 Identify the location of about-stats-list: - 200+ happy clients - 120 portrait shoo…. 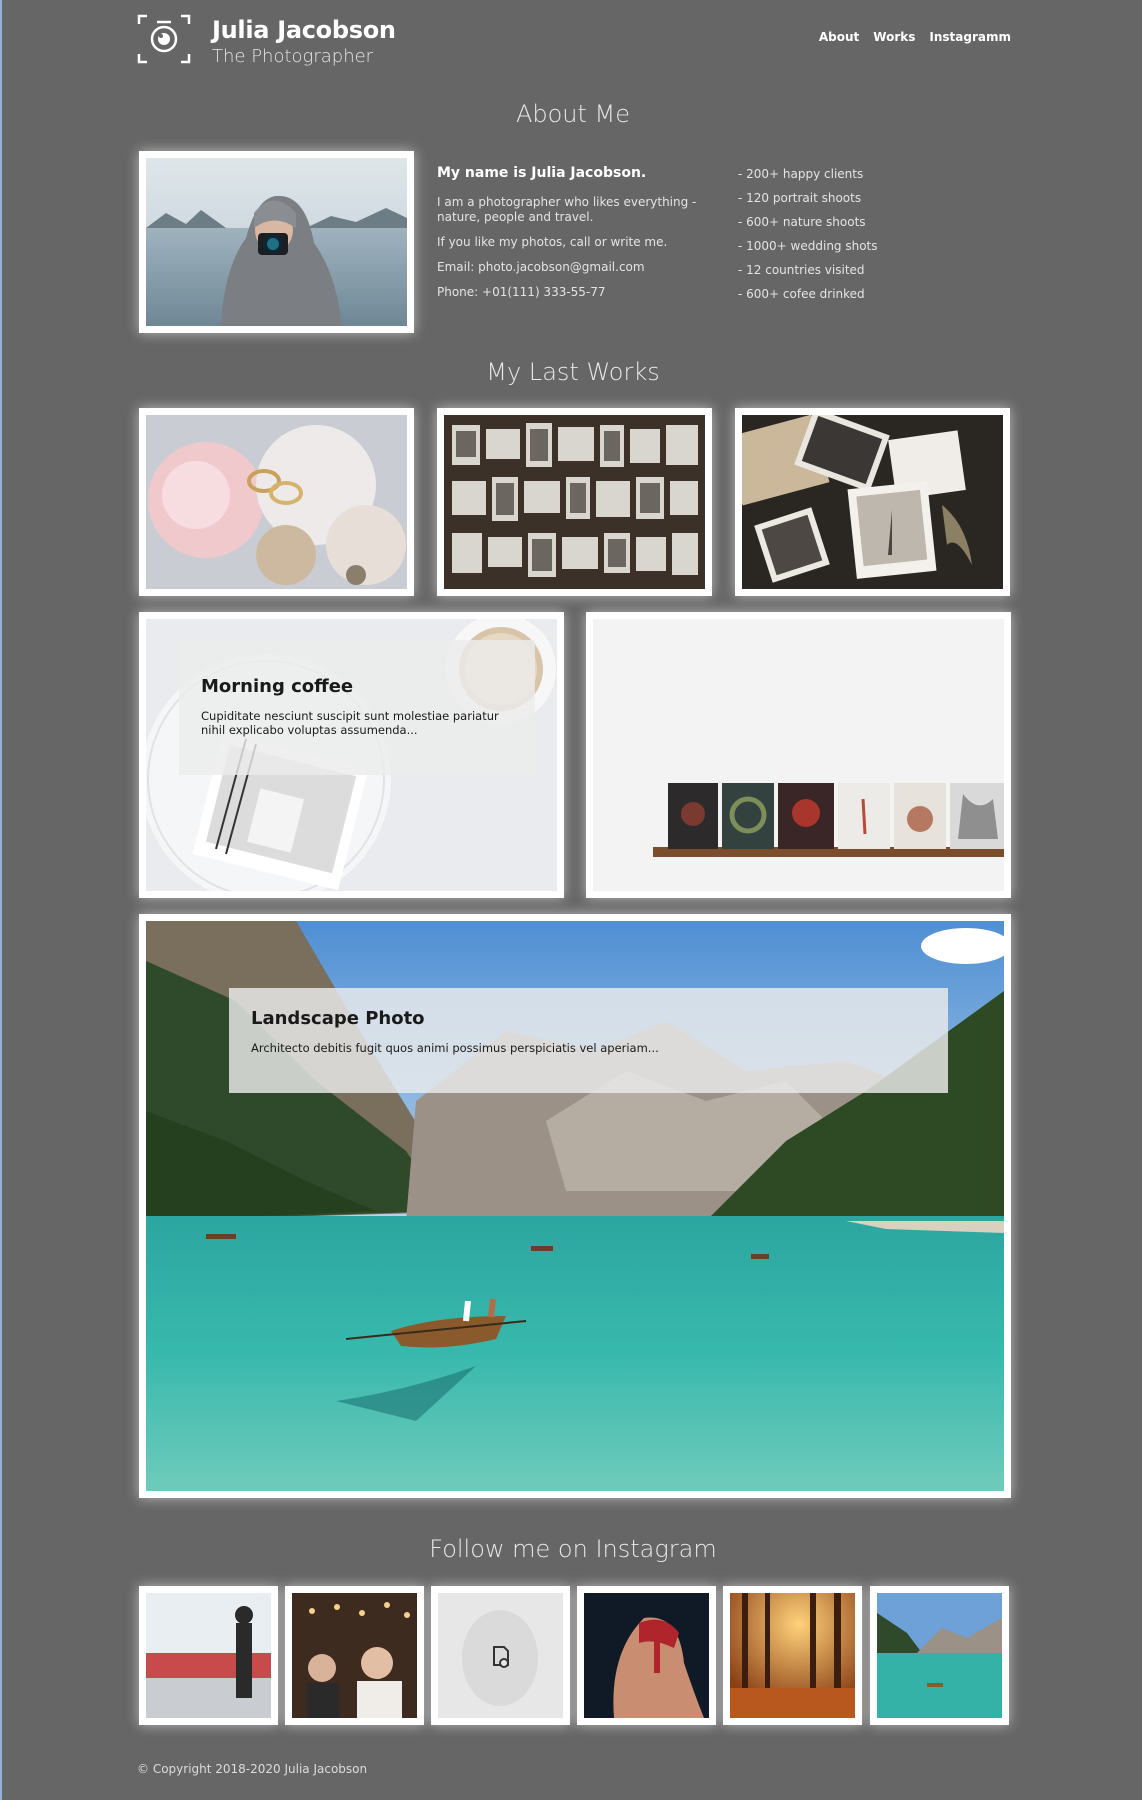
(808, 239).